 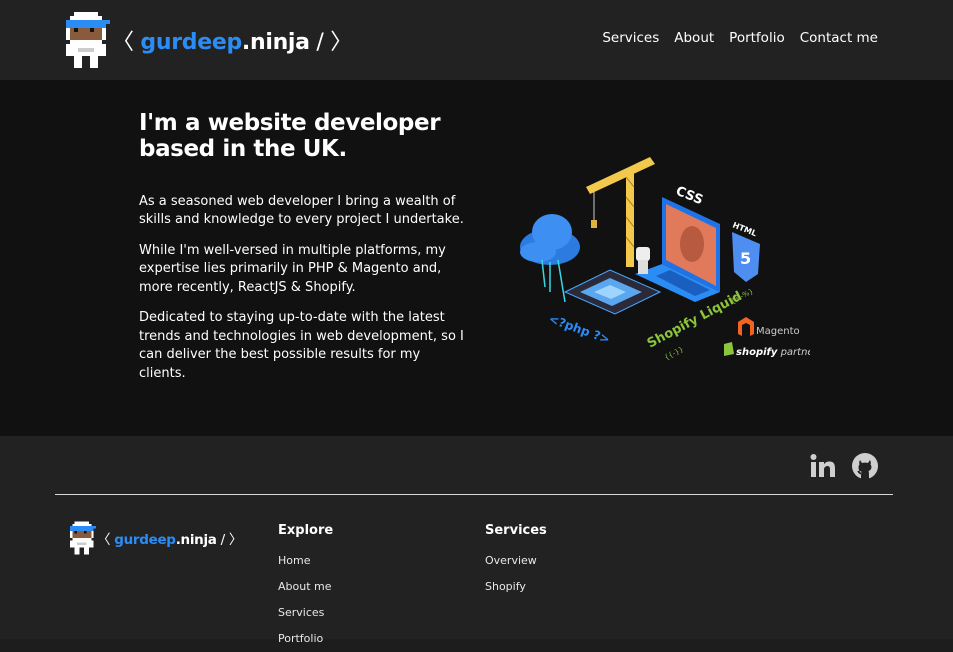 What do you see at coordinates (773, 352) in the screenshot?
I see `svg-text: shopify partners` at bounding box center [773, 352].